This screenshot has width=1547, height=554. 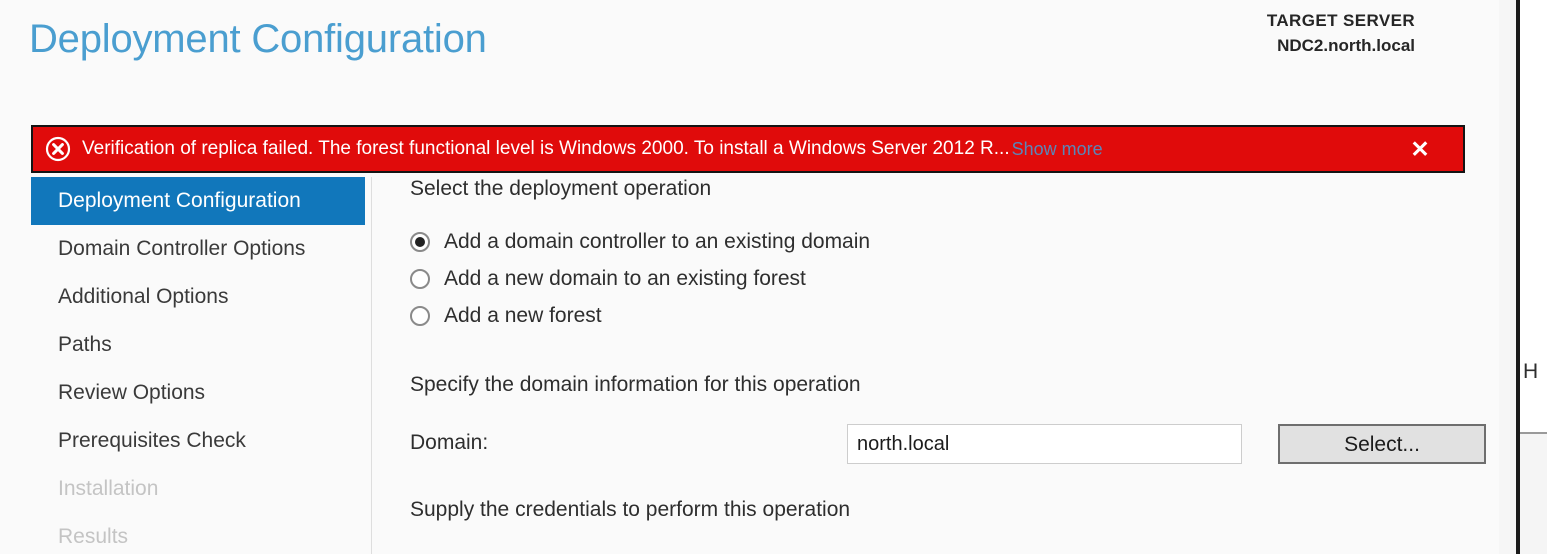 What do you see at coordinates (198, 489) in the screenshot?
I see `sidebar-item-installation: Installation` at bounding box center [198, 489].